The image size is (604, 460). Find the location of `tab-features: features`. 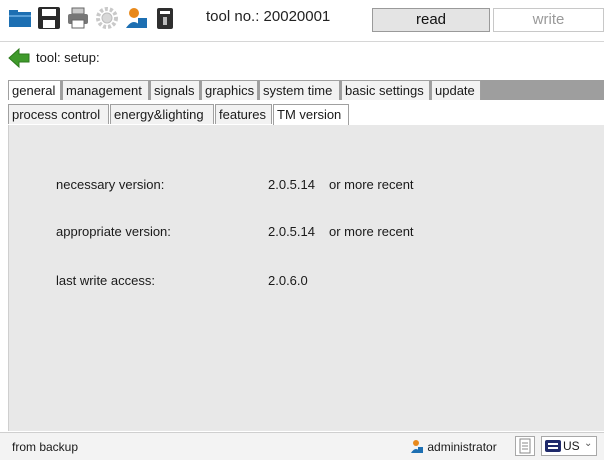

tab-features: features is located at coordinates (243, 114).